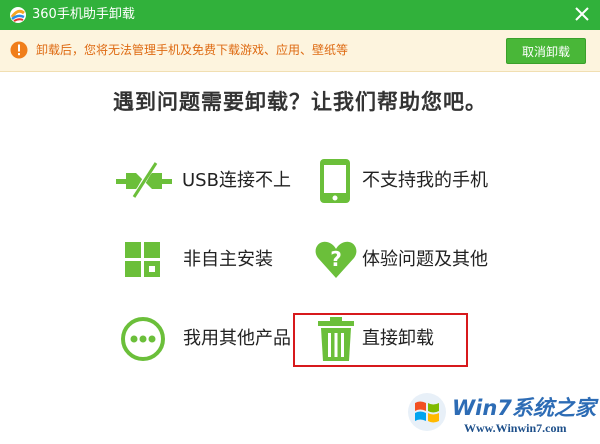 The height and width of the screenshot is (444, 600). I want to click on watermark: Win7系统之家 Www.Winwin7.com, so click(500, 416).